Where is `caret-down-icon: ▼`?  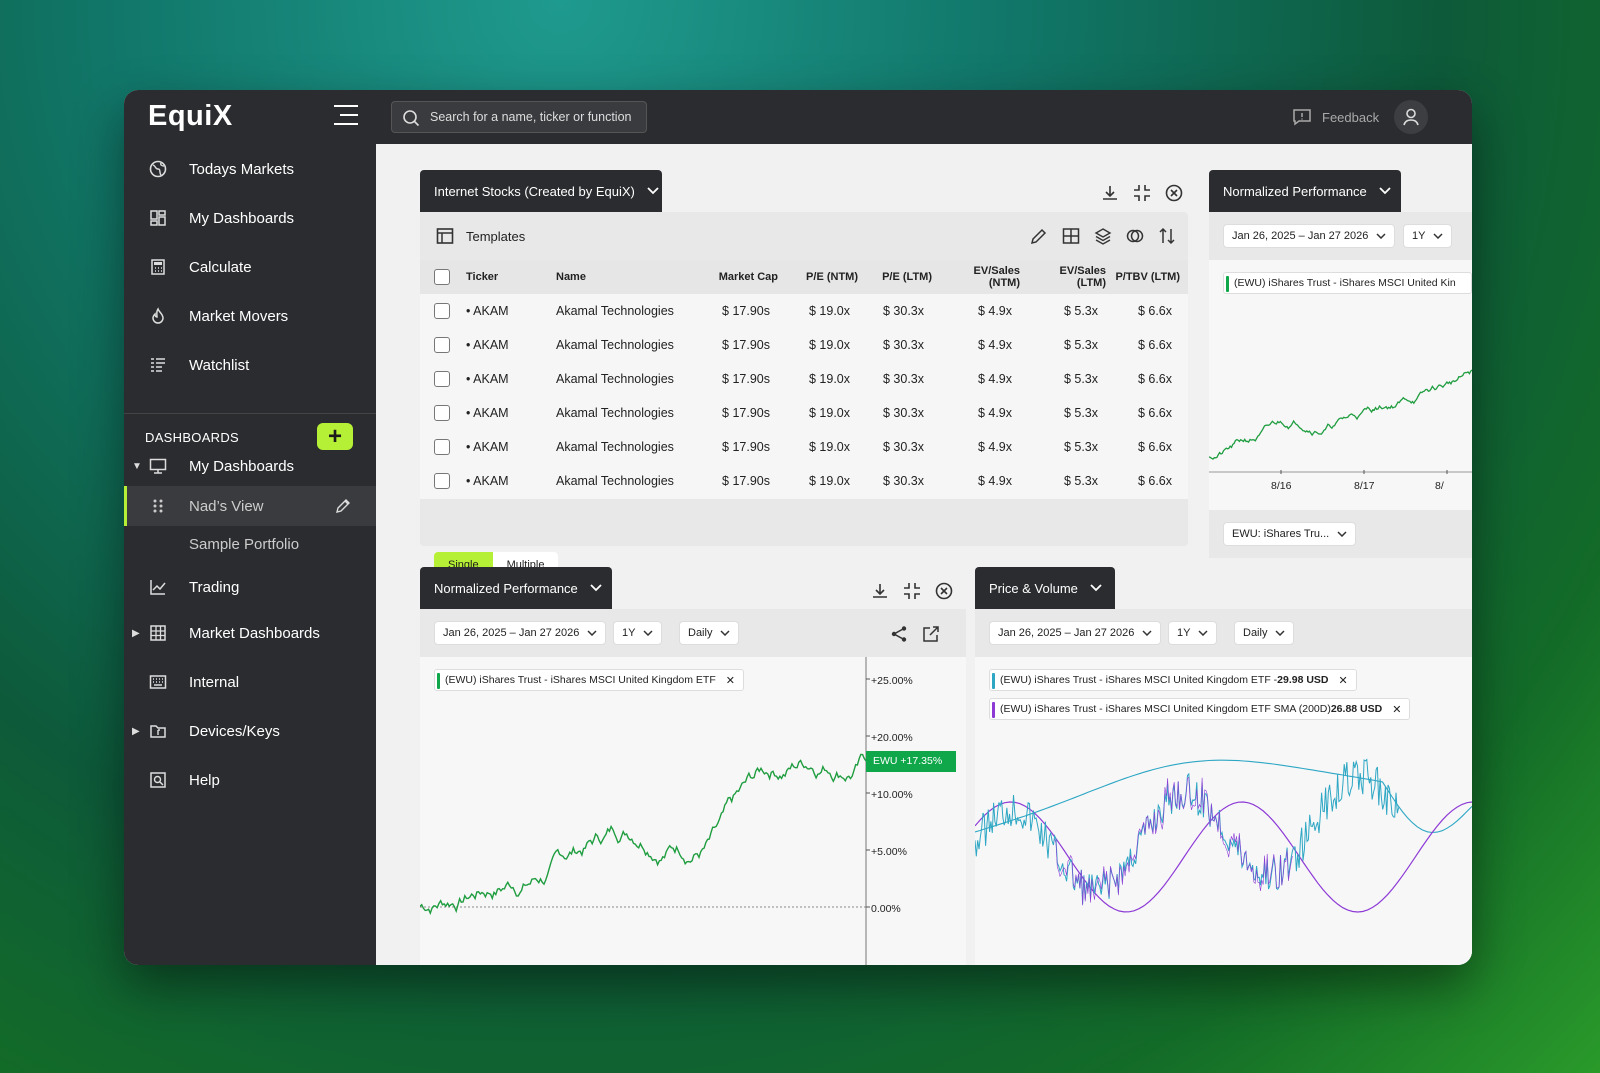 caret-down-icon: ▼ is located at coordinates (137, 466).